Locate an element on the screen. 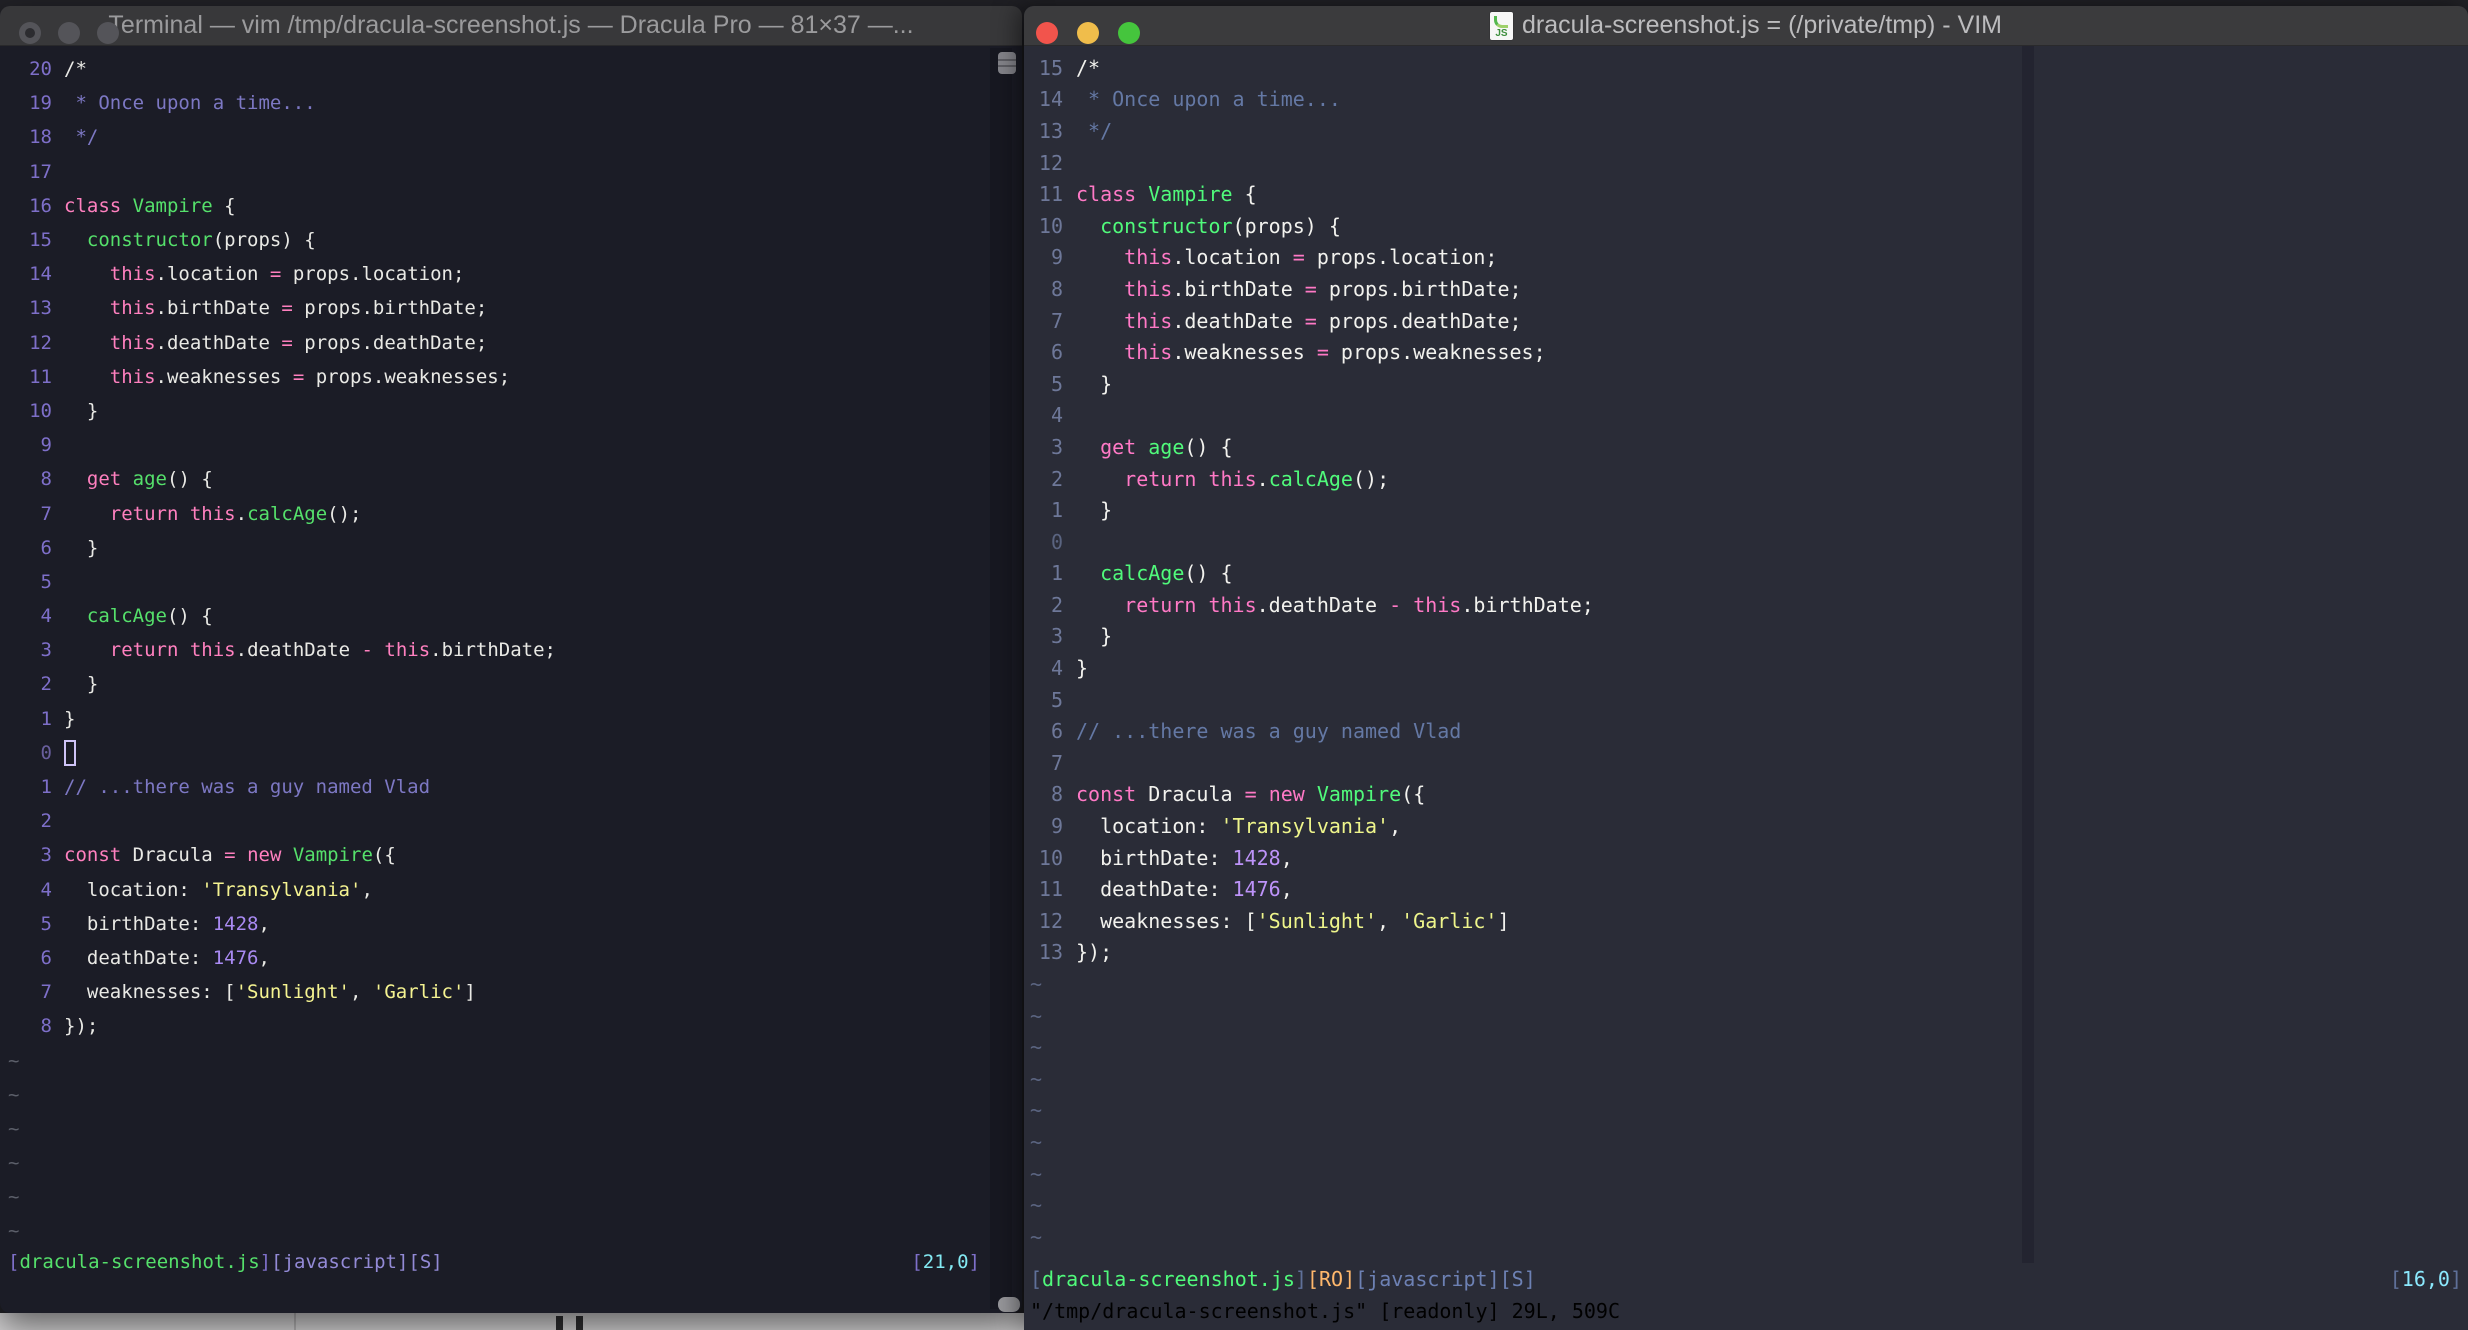 This screenshot has width=2468, height=1330. line-number: 13 is located at coordinates (1050, 130).